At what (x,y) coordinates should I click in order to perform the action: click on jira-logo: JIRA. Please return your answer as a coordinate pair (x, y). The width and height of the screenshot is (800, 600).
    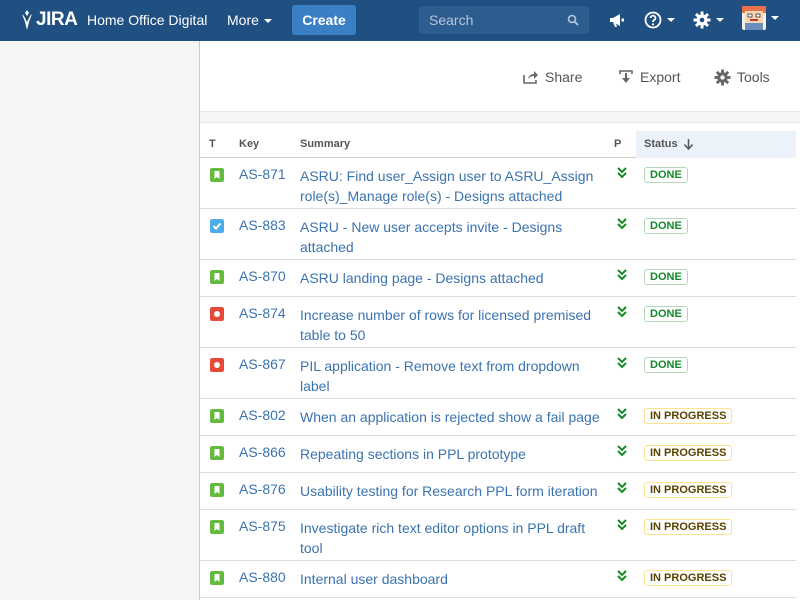
    Looking at the image, I should click on (49, 20).